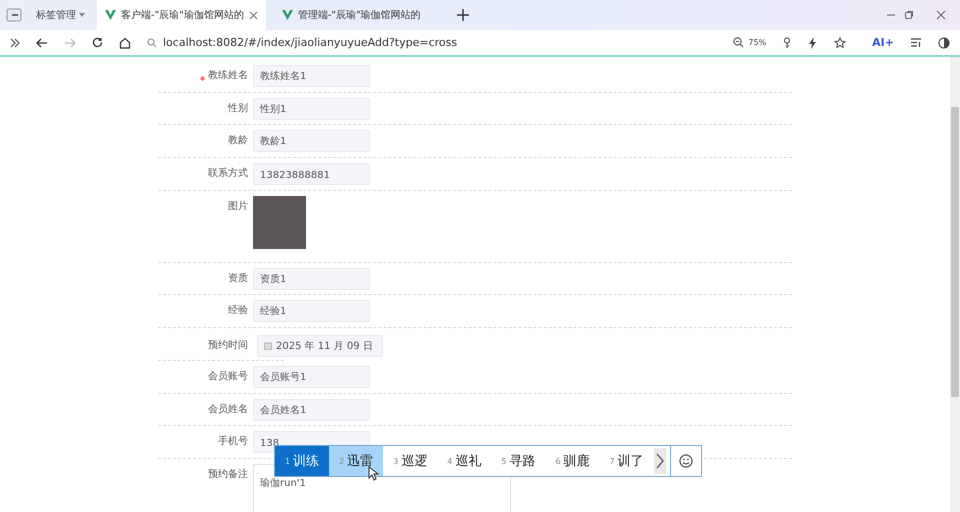  I want to click on field-label: 联系方式, so click(228, 174).